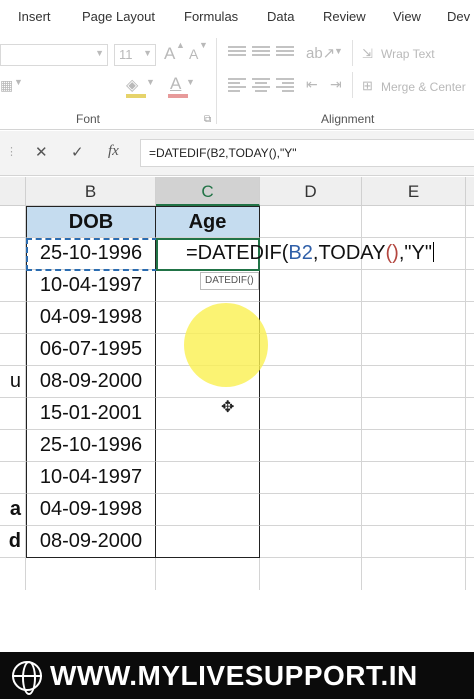  What do you see at coordinates (77, 152) in the screenshot?
I see `enter-button: ✓` at bounding box center [77, 152].